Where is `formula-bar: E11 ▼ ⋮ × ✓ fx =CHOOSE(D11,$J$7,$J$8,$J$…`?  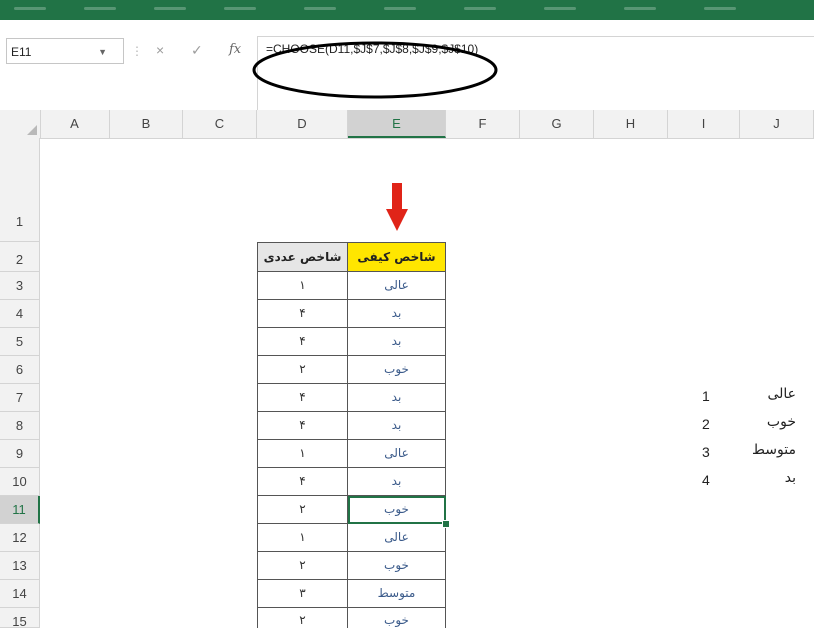
formula-bar: E11 ▼ ⋮ × ✓ fx =CHOOSE(D11,$J$7,$J$8,$J$… is located at coordinates (407, 65).